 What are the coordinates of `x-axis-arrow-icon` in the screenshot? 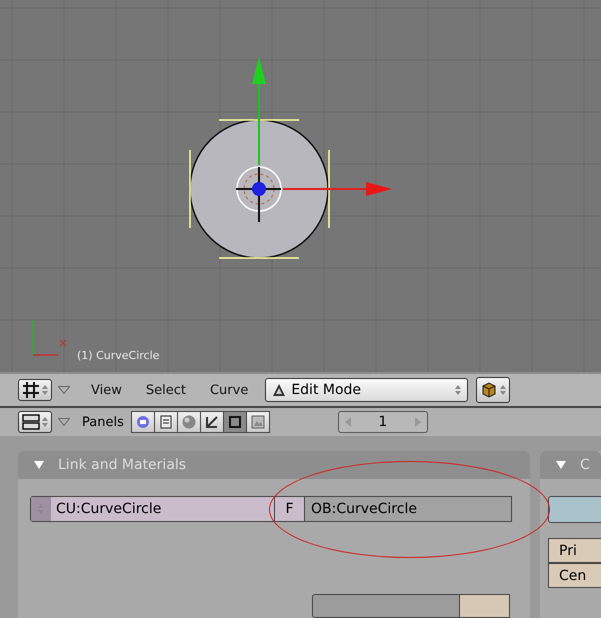 It's located at (337, 189).